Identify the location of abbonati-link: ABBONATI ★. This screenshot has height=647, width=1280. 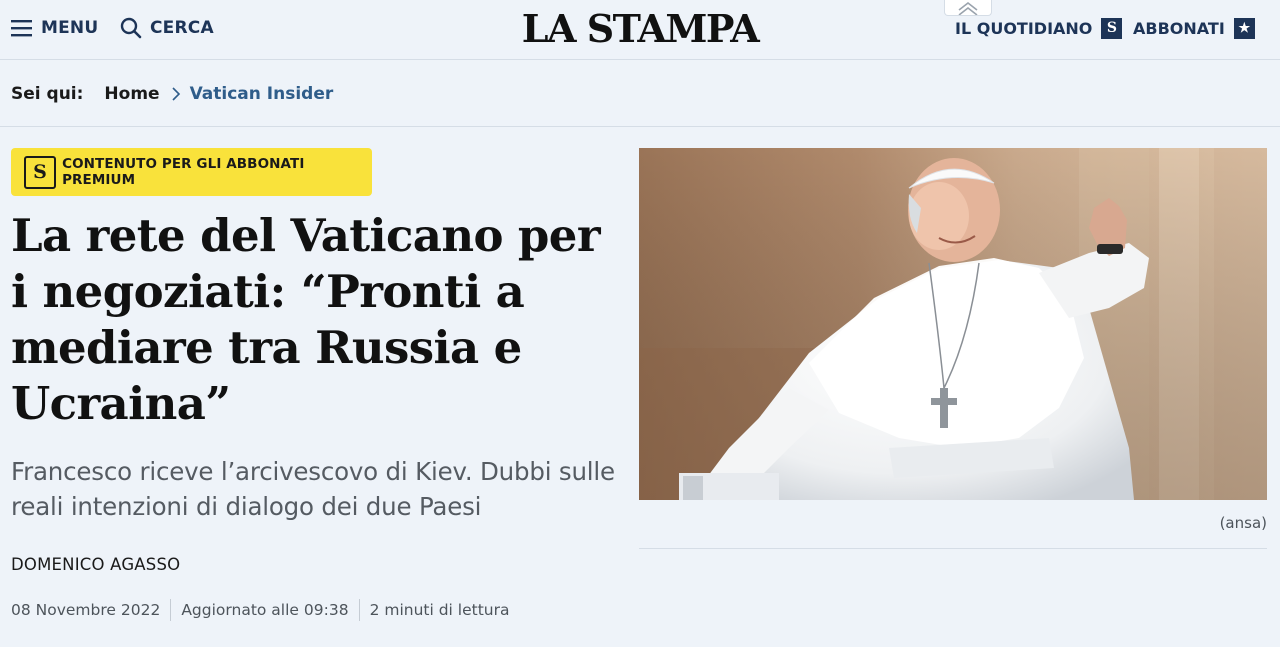
(1194, 28).